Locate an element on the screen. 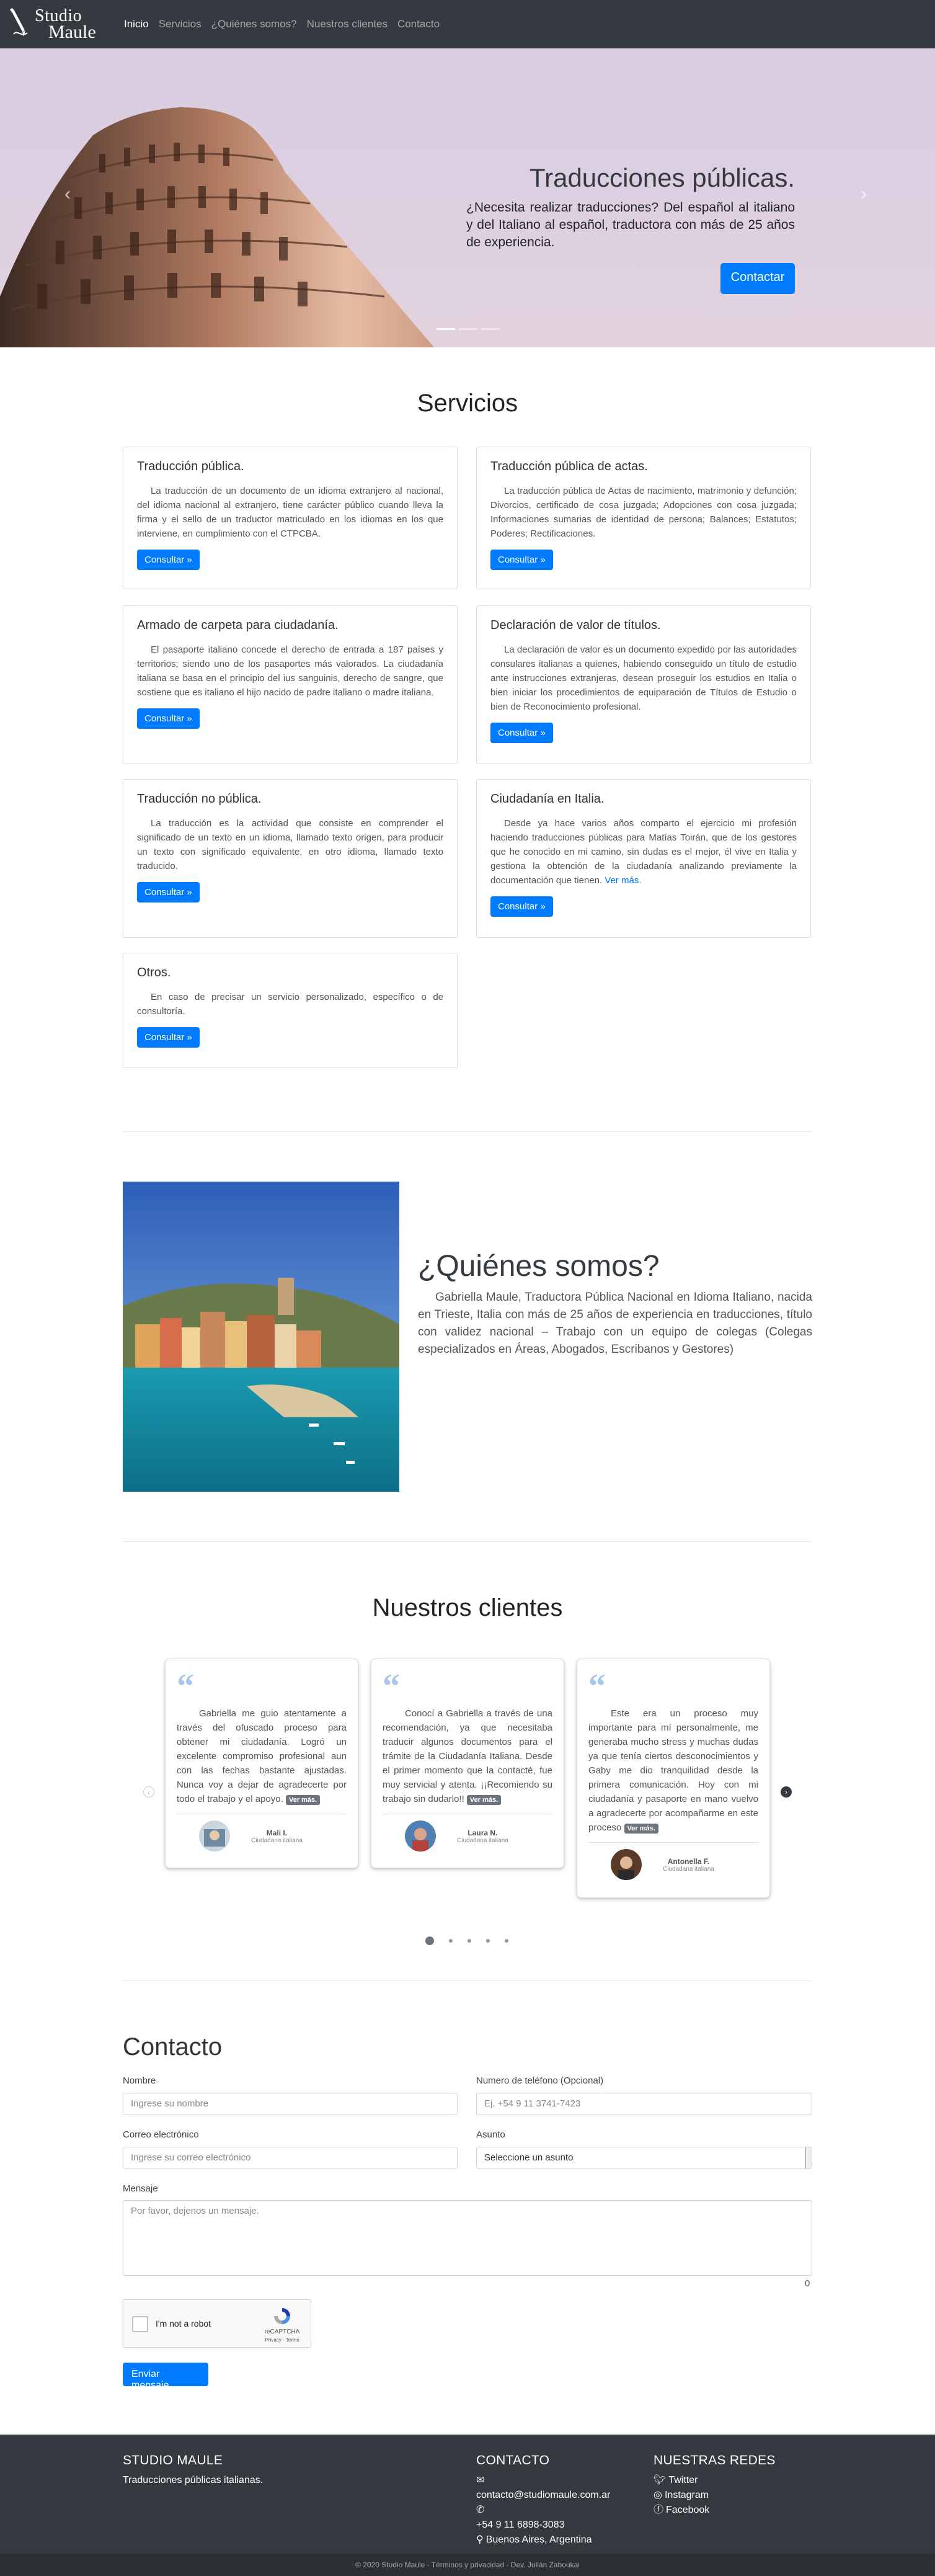 This screenshot has width=935, height=2576. testimonial-author: Antonella F. Ciudadana italiana is located at coordinates (673, 1865).